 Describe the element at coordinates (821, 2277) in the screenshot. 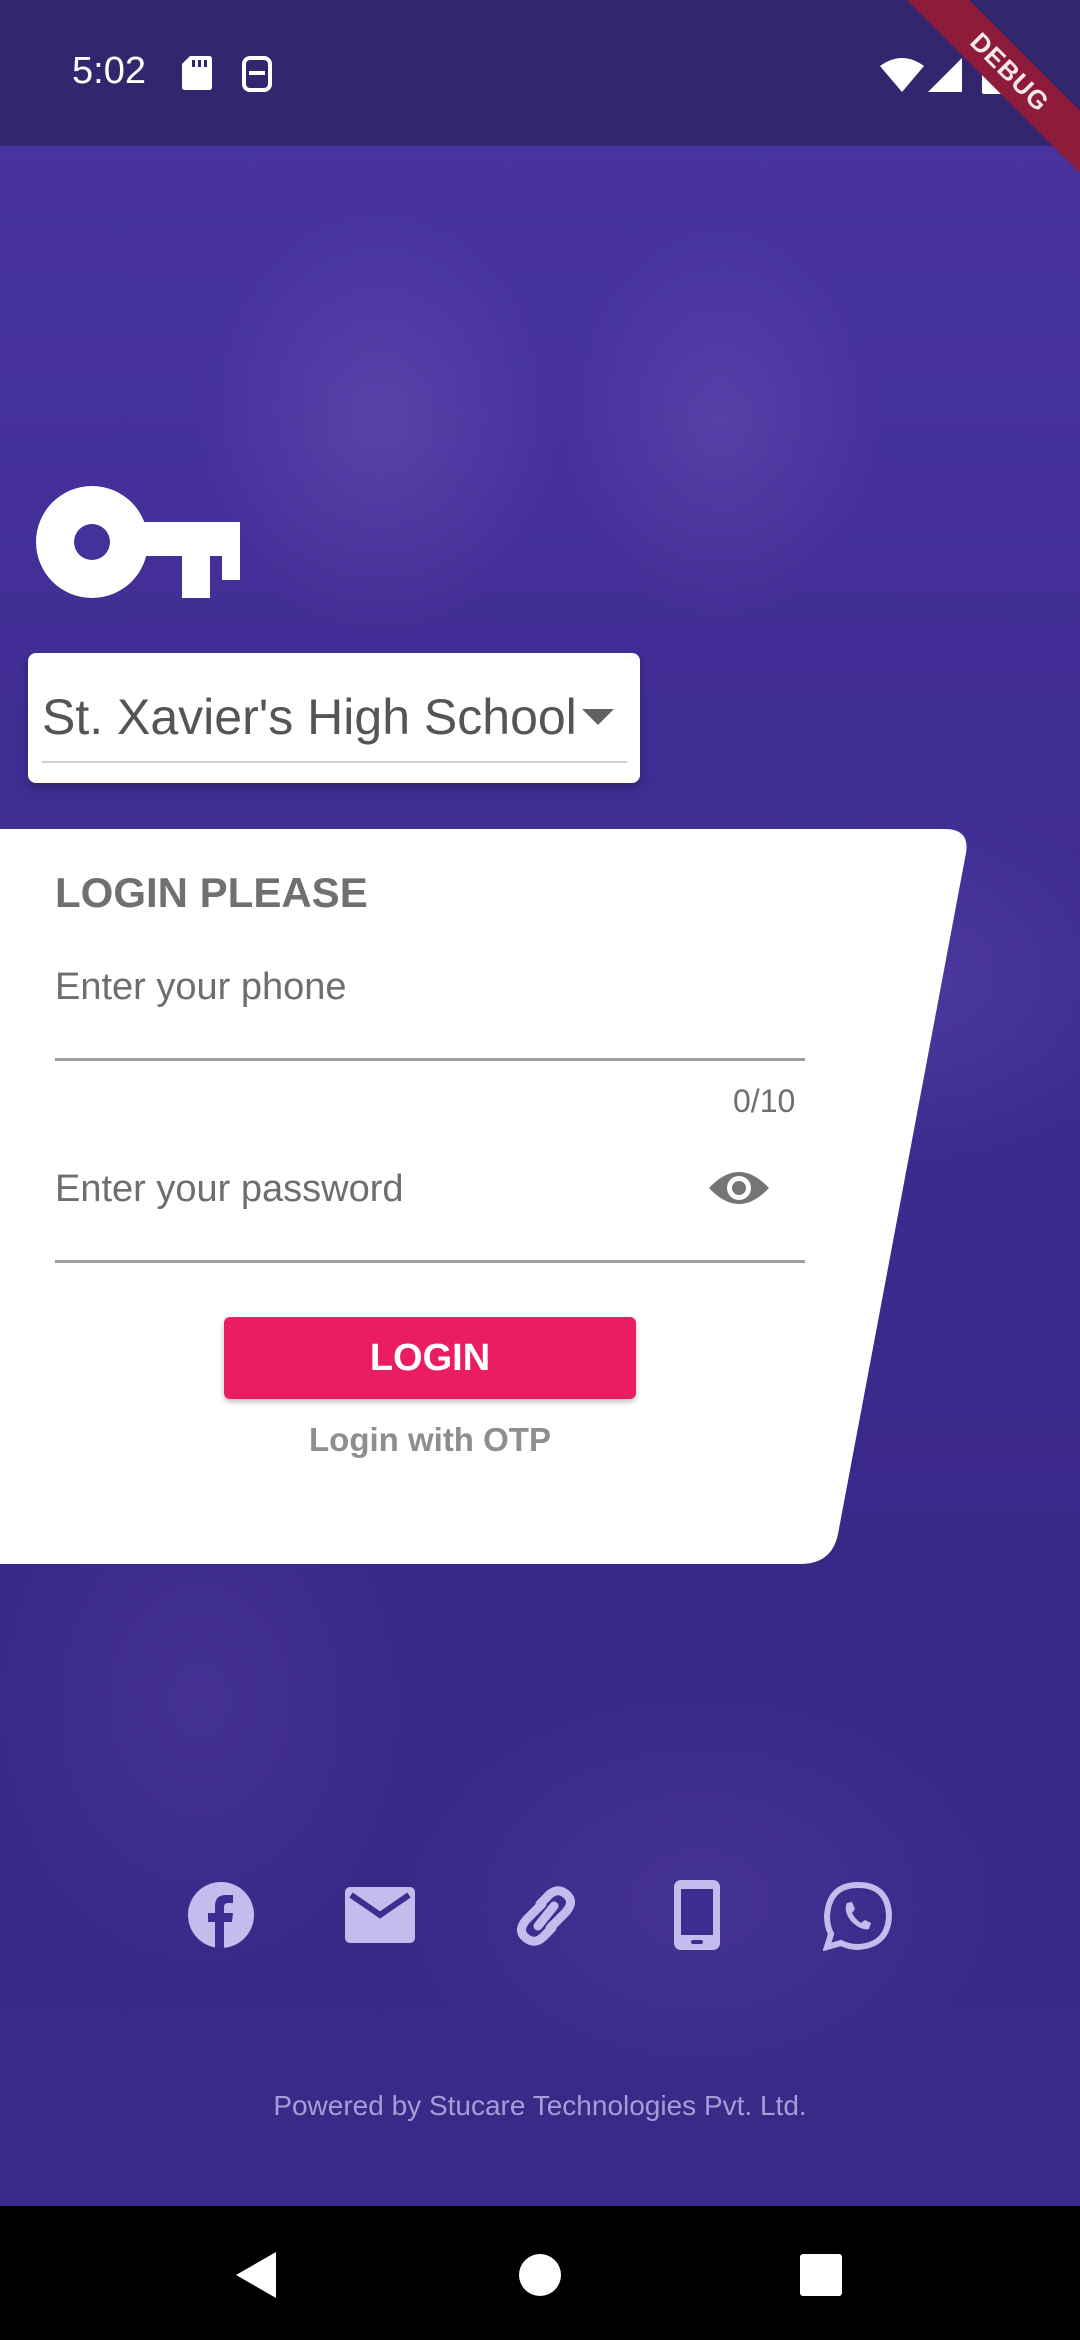

I see `recents-icon` at that location.